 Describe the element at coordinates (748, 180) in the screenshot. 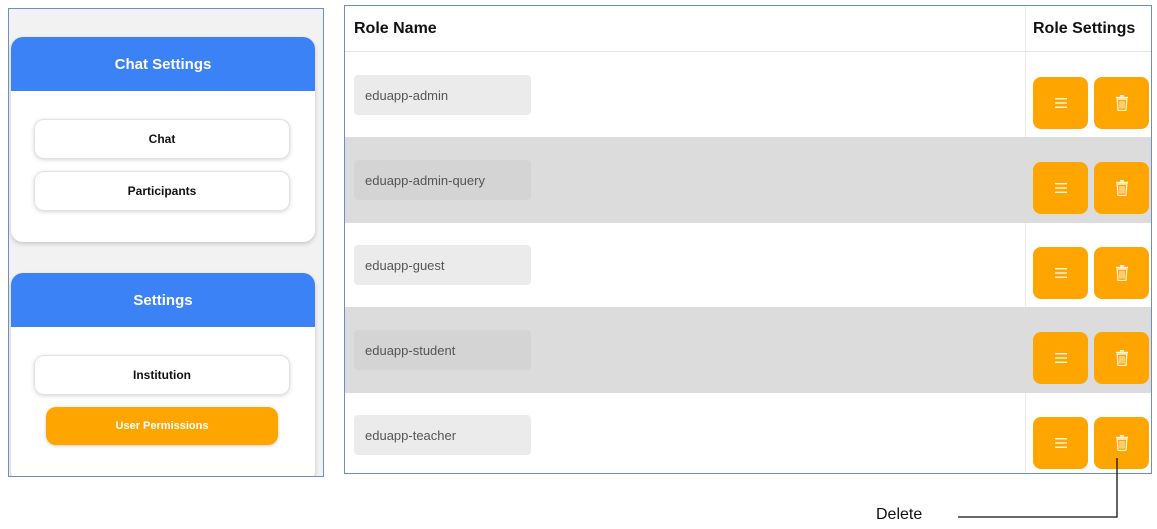

I see `table-row: eduapp-admin-query` at that location.